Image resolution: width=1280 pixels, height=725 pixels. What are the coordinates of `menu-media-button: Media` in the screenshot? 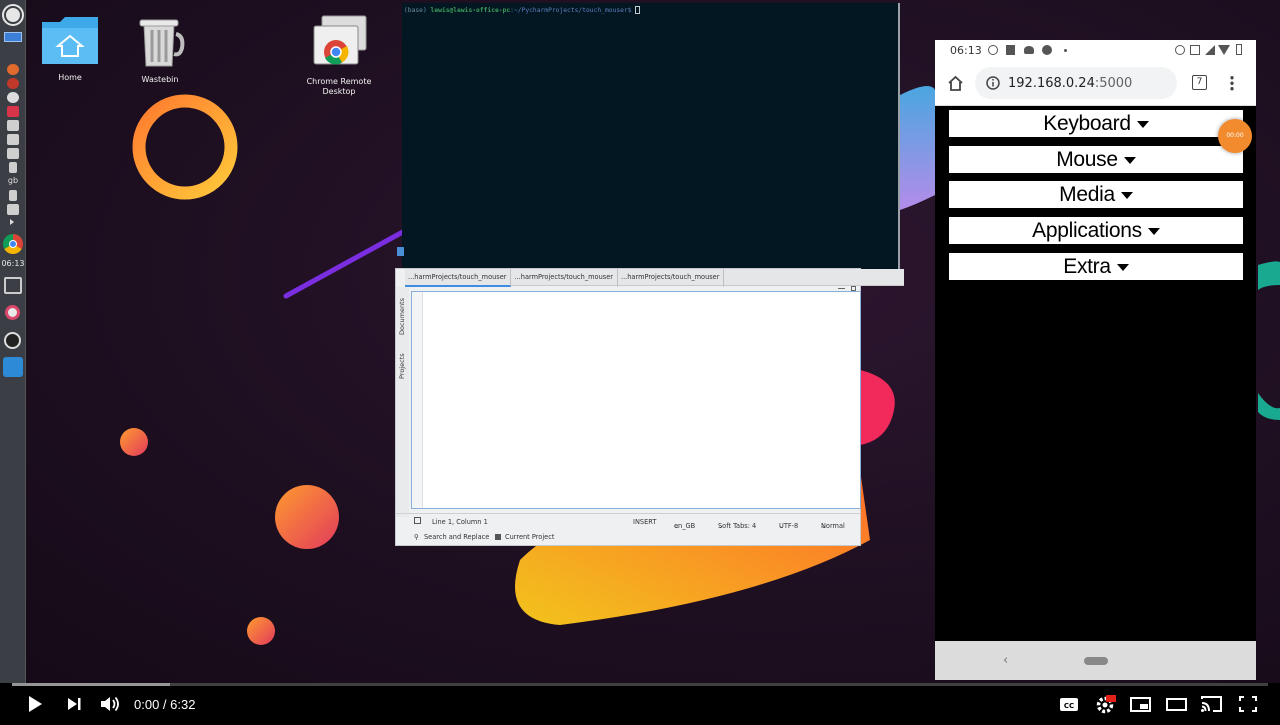 It's located at (1096, 194).